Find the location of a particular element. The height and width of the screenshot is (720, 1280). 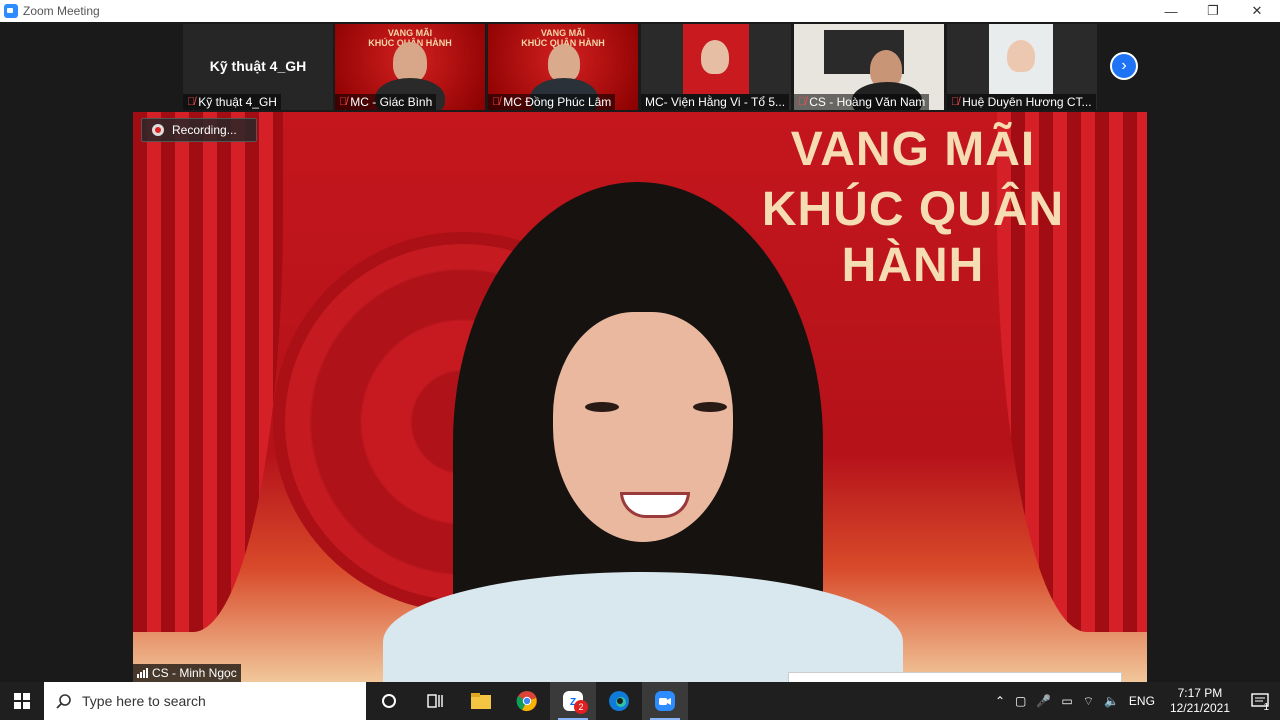

taskbar-search-box: Type here to search is located at coordinates (205, 701).